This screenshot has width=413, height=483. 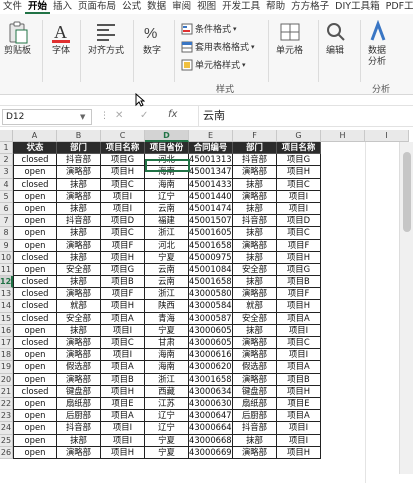 I want to click on table-cell: 西藏, so click(x=167, y=391).